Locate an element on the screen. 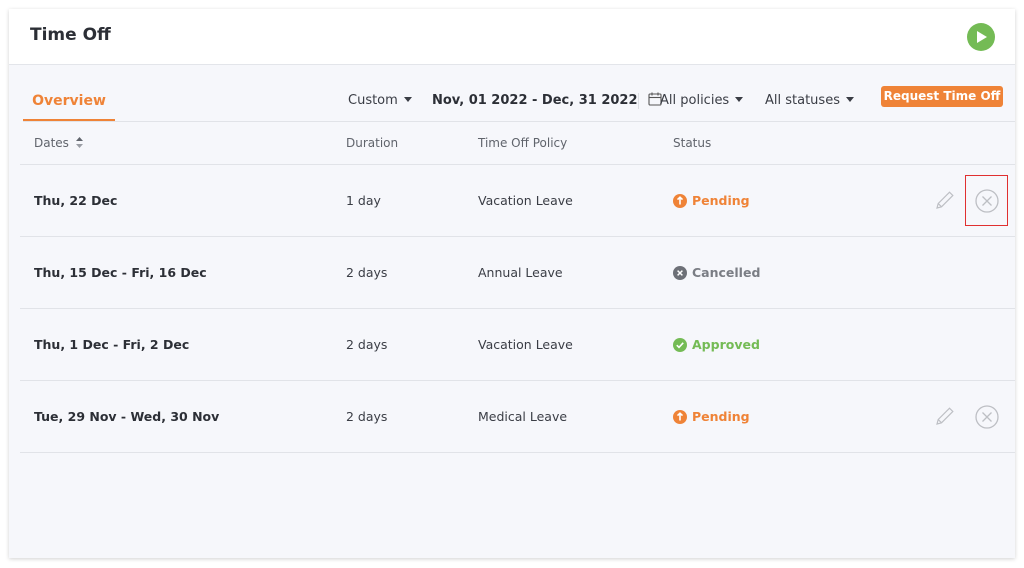 The width and height of the screenshot is (1024, 568). highlight-box is located at coordinates (986, 200).